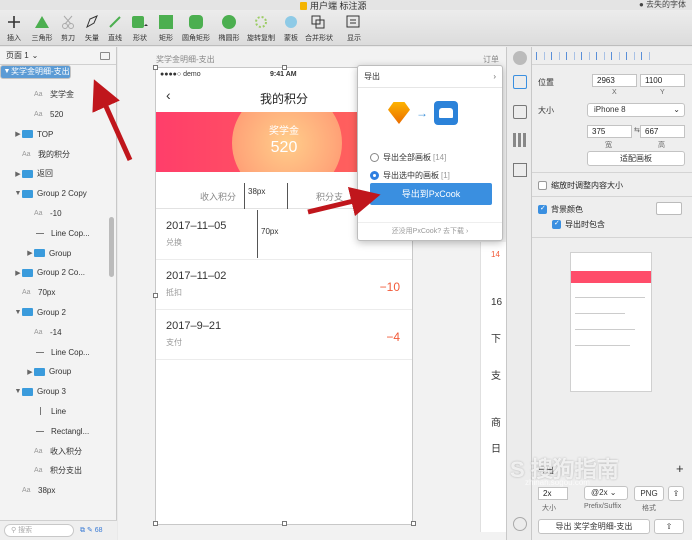 Image resolution: width=692 pixels, height=540 pixels. I want to click on view-button: 显示, so click(354, 28).